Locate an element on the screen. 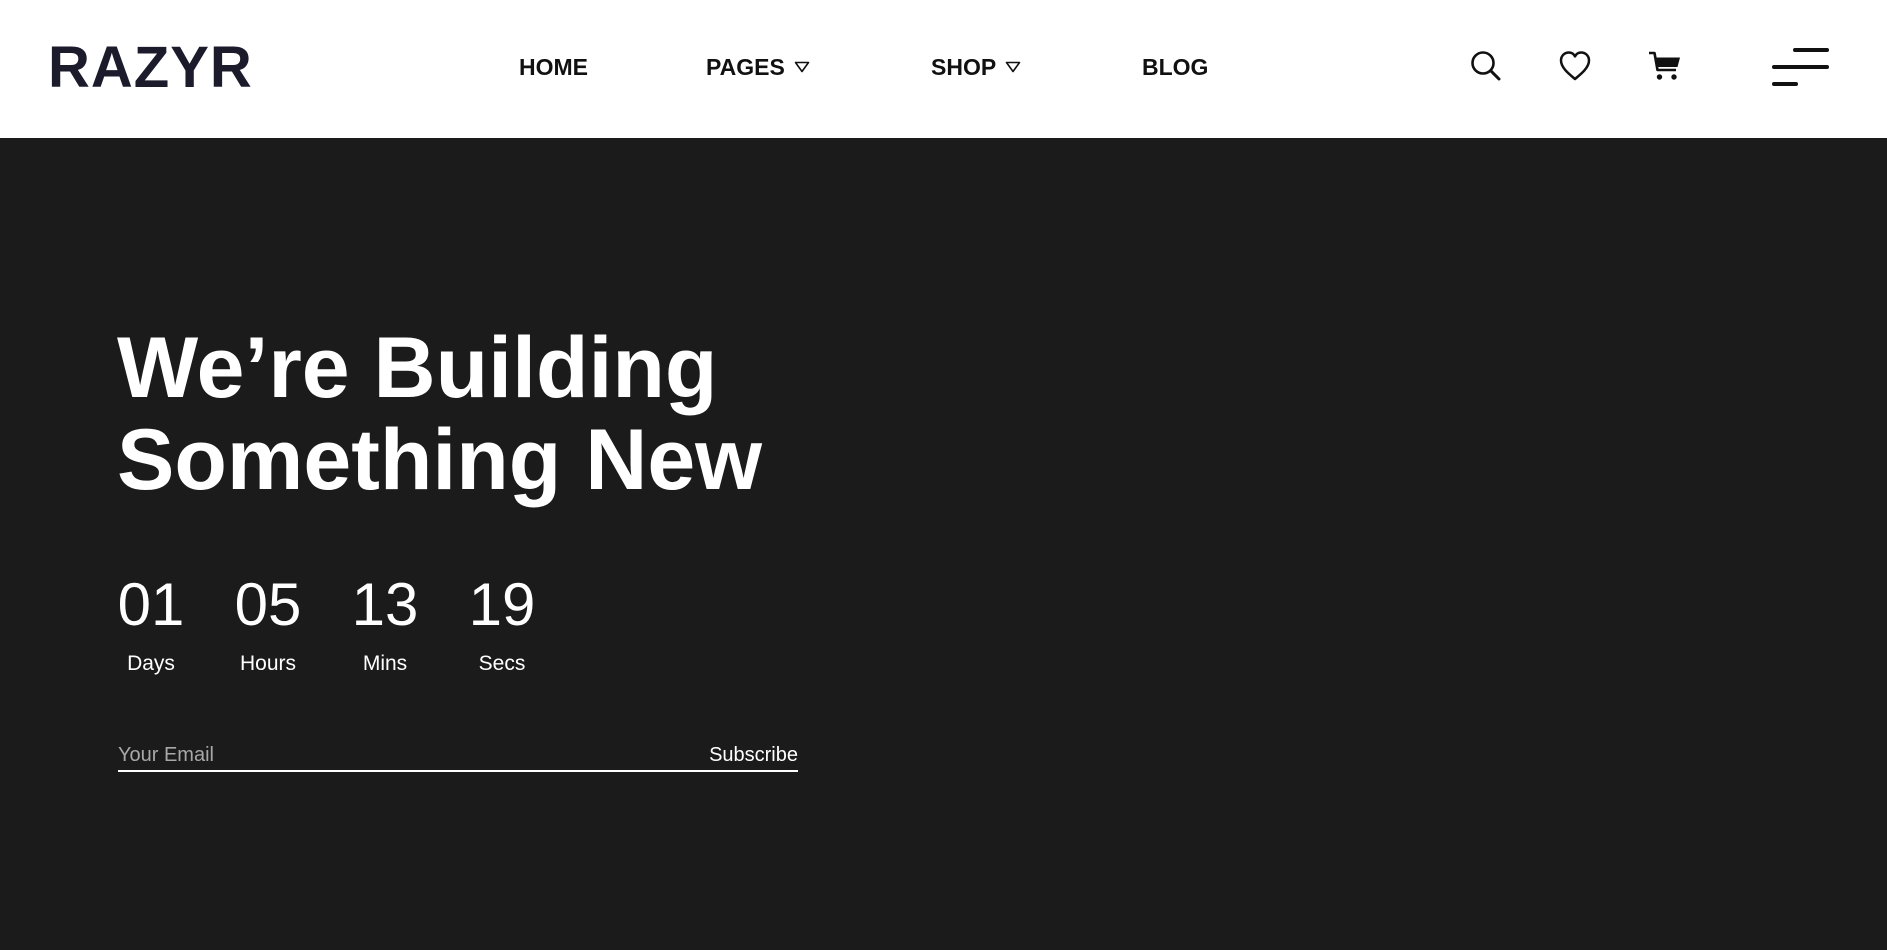 The width and height of the screenshot is (1887, 950). countdown-mins: 13 Mins is located at coordinates (409, 623).